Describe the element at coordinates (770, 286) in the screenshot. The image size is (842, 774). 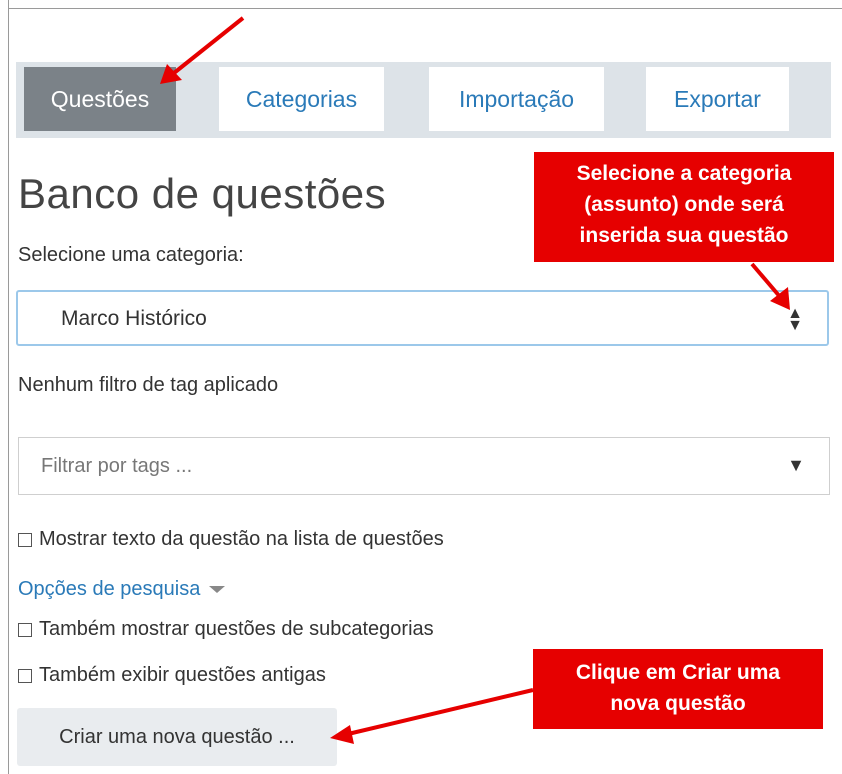
I see `arrow-to-category-select` at that location.